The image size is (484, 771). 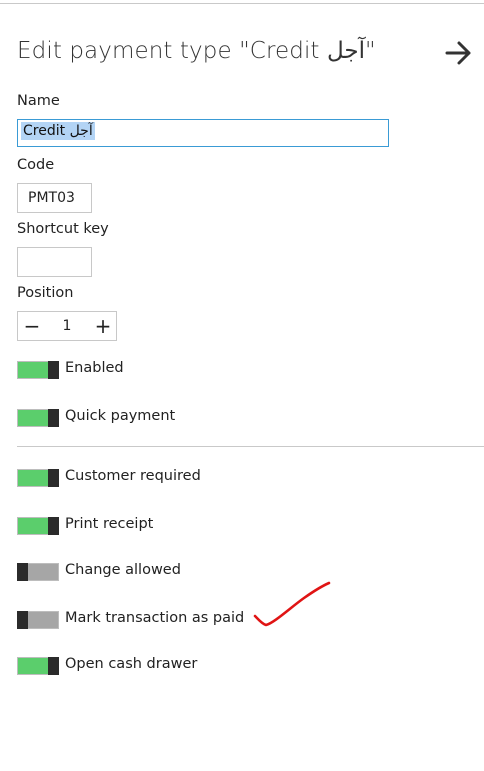 What do you see at coordinates (131, 664) in the screenshot?
I see `open-cash-drawer-label: Open cash drawer` at bounding box center [131, 664].